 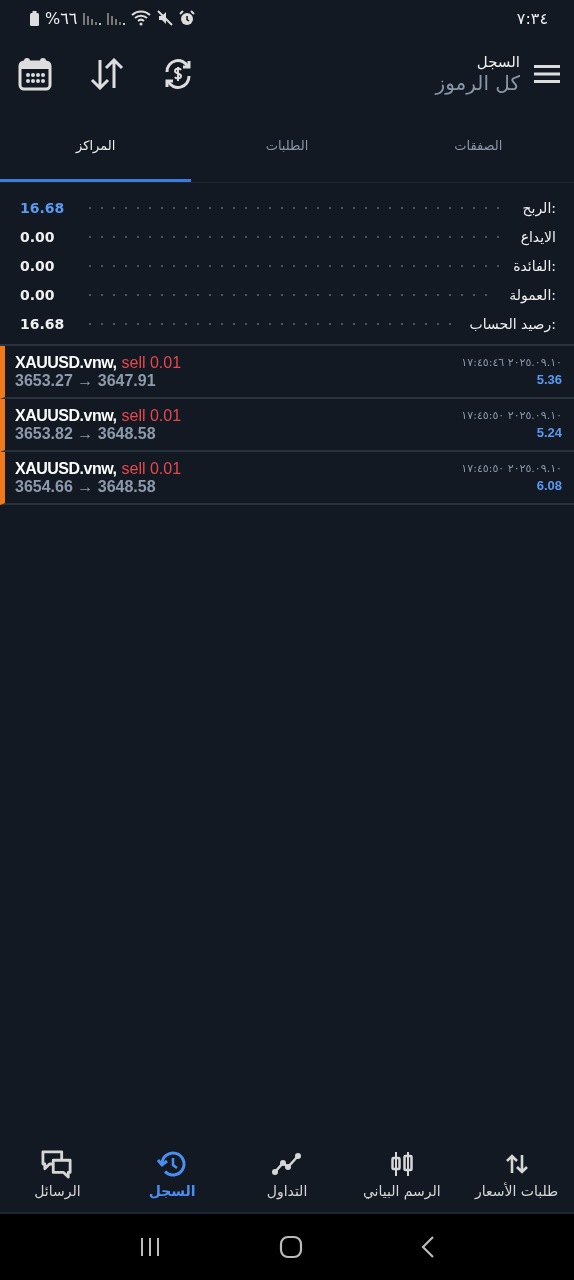 I want to click on profit-value: 5.36, so click(x=549, y=379).